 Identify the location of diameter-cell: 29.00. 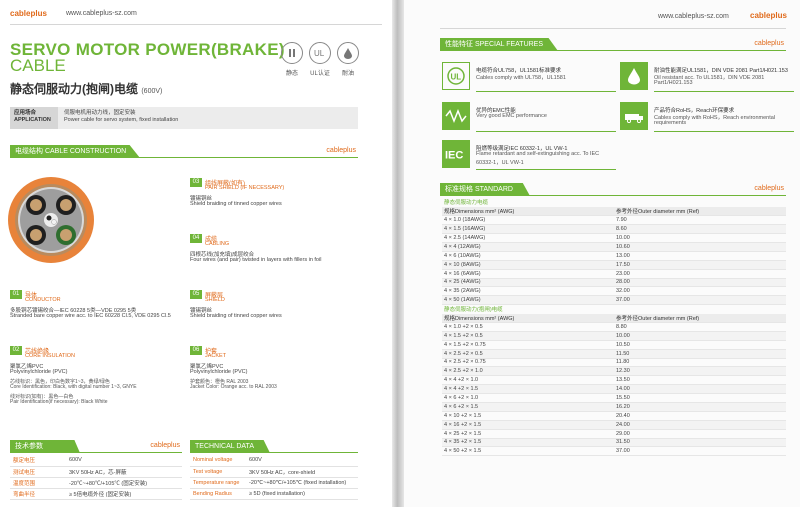
(700, 434).